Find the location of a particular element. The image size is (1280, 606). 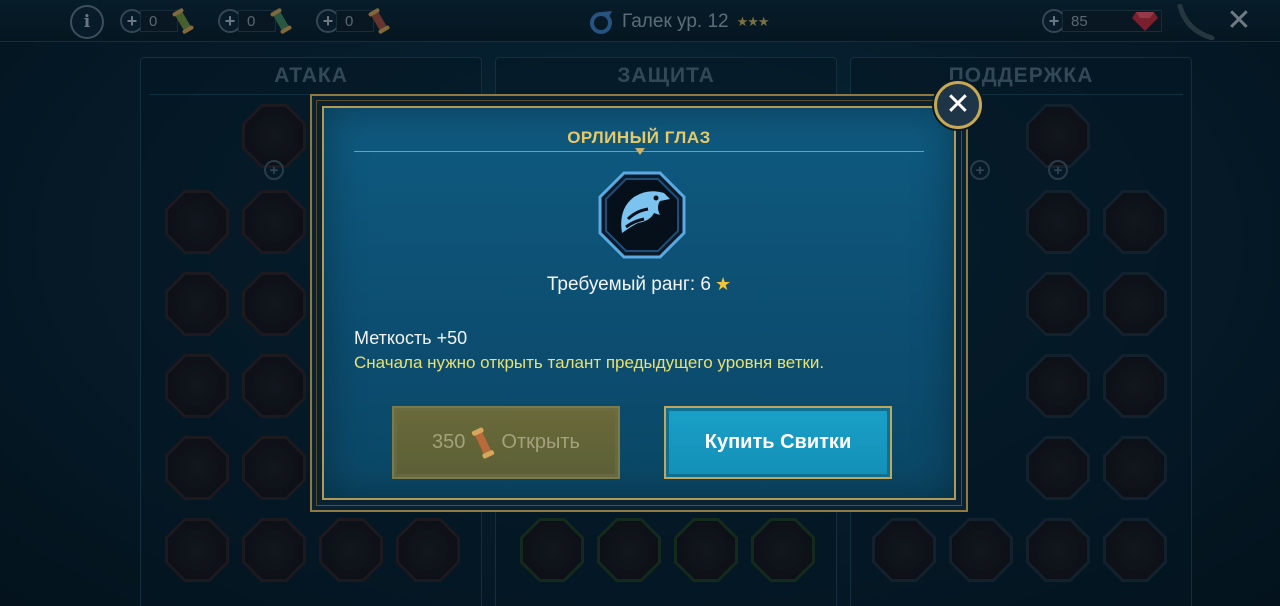

required-rank: Требуемый ранг: 6 ★ is located at coordinates (639, 285).